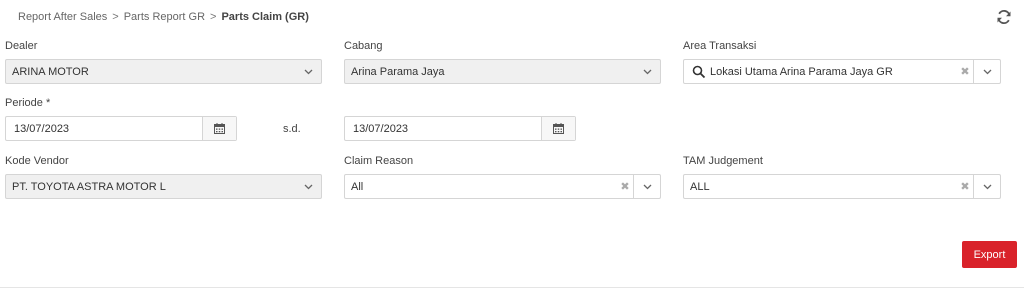 The height and width of the screenshot is (295, 1024). What do you see at coordinates (292, 129) in the screenshot?
I see `periode-separator: s.d.` at bounding box center [292, 129].